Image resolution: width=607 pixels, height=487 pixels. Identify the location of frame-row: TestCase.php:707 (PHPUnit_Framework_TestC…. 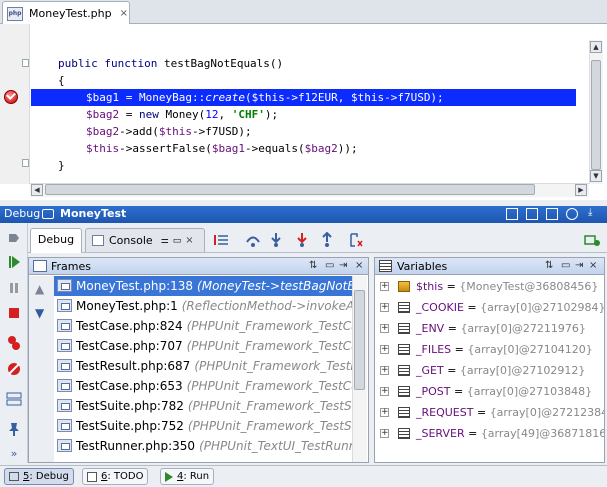
(203, 346).